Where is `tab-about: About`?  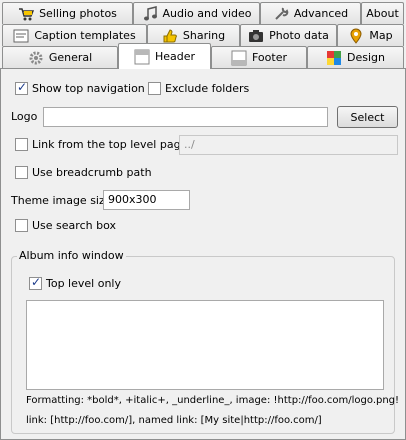
tab-about: About is located at coordinates (382, 13).